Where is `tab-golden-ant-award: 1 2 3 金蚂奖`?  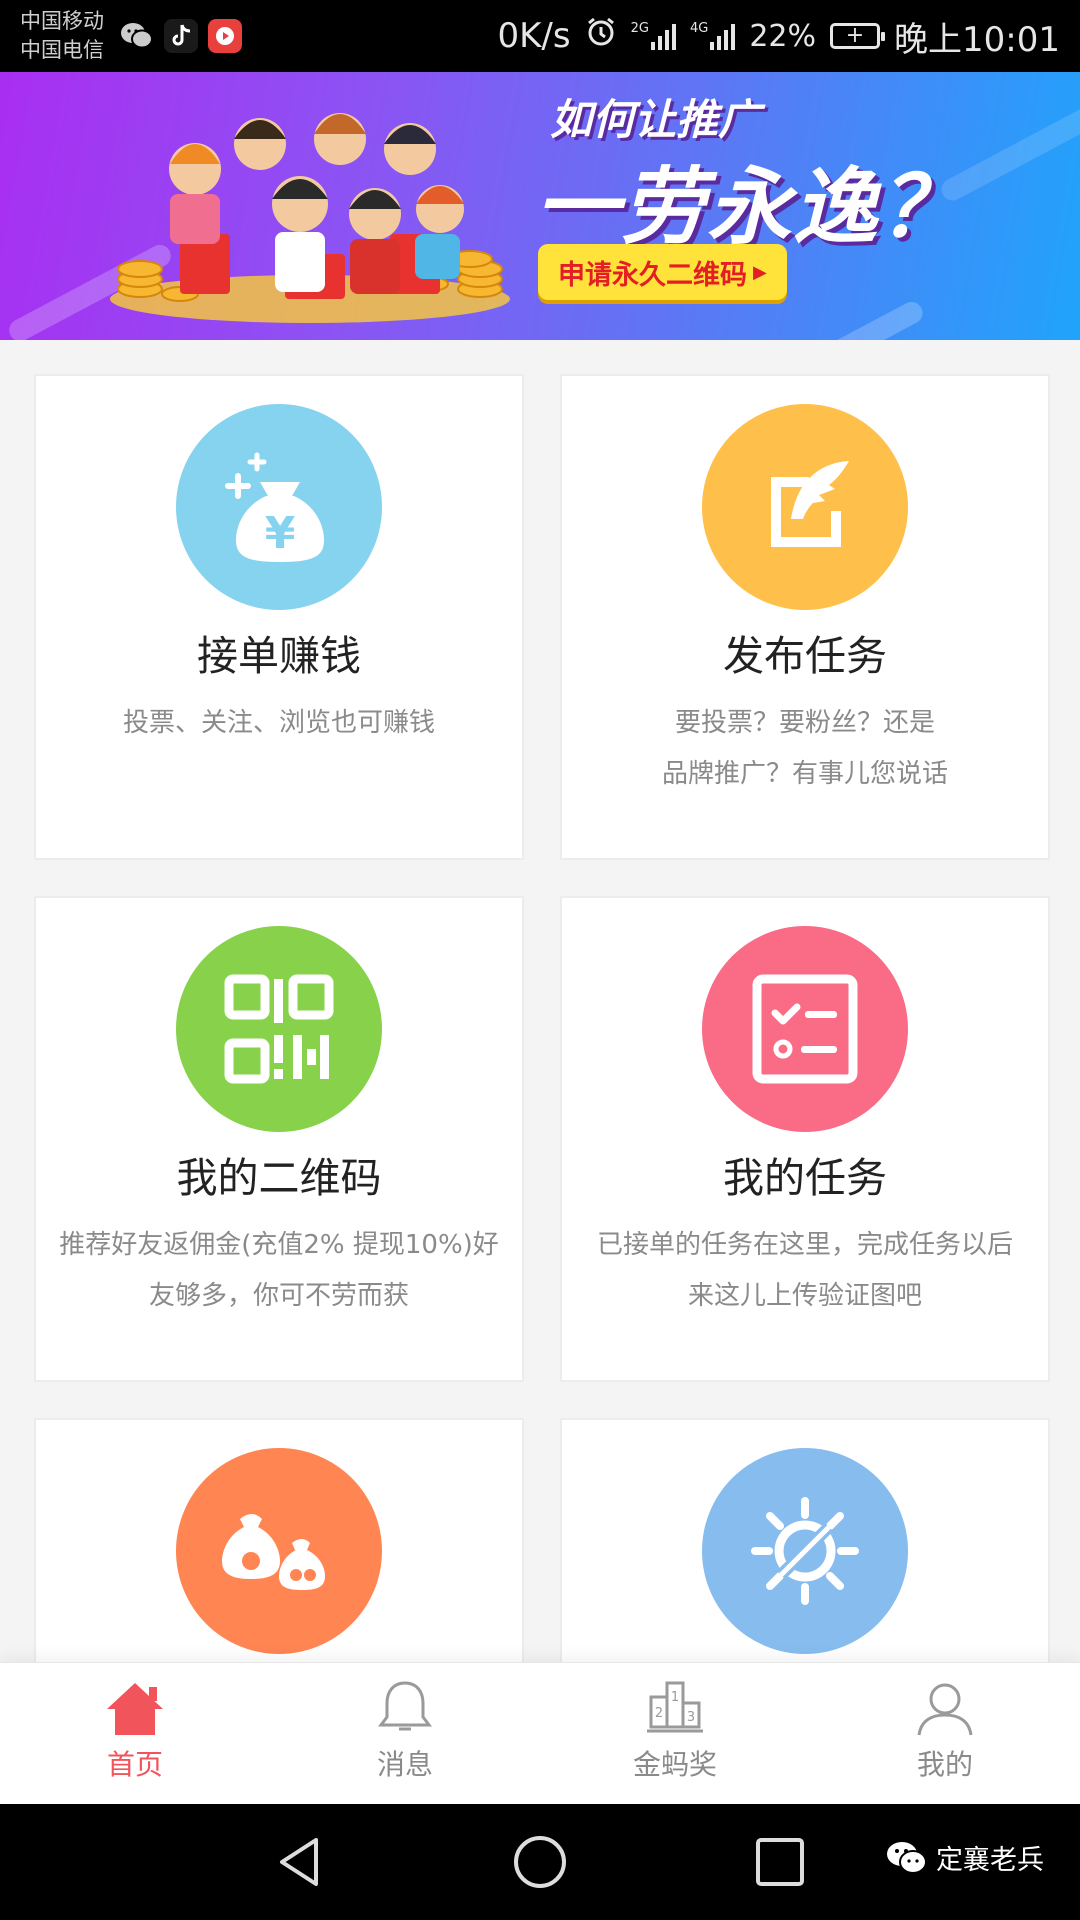 tab-golden-ant-award: 1 2 3 金蚂奖 is located at coordinates (675, 1733).